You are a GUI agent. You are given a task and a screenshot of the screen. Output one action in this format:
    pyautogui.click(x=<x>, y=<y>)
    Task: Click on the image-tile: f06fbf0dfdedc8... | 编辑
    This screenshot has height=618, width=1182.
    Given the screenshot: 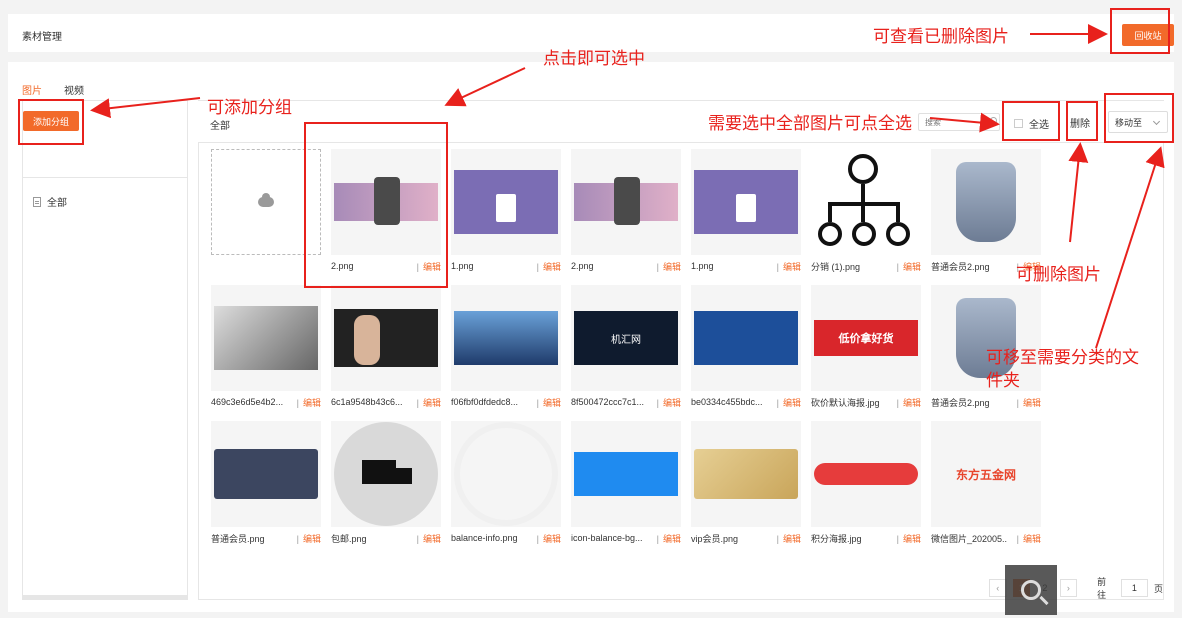 What is the action you would take?
    pyautogui.click(x=506, y=348)
    